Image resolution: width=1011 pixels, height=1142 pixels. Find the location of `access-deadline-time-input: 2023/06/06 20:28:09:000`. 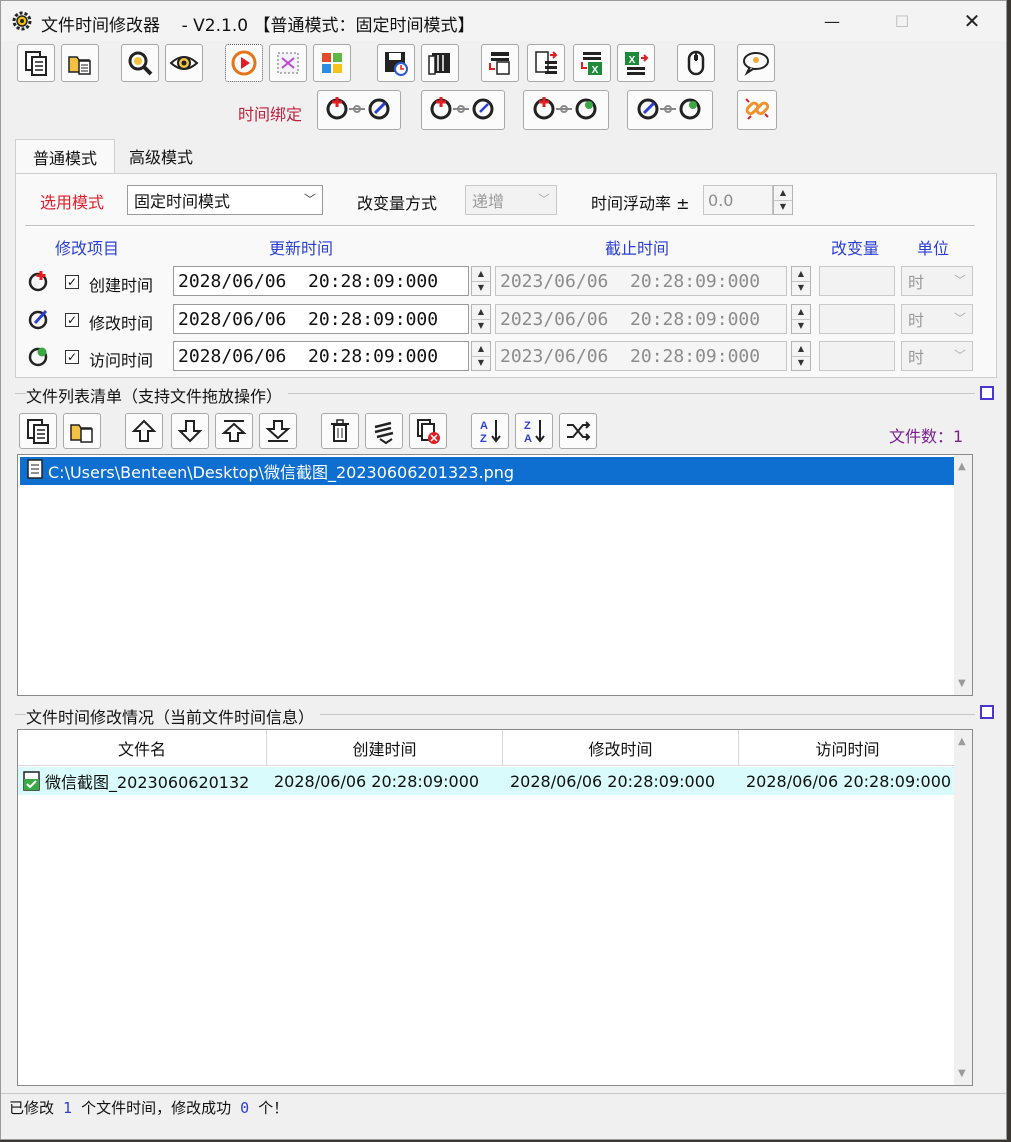

access-deadline-time-input: 2023/06/06 20:28:09:000 is located at coordinates (641, 356).